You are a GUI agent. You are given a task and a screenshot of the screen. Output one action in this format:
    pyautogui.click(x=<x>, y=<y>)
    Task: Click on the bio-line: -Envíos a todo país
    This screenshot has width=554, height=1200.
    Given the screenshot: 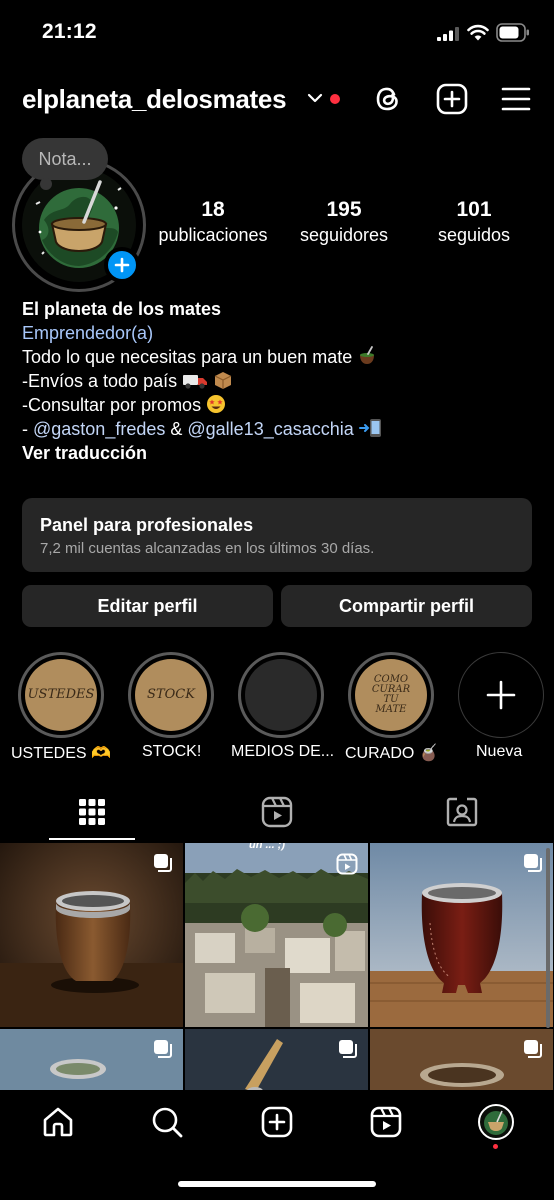 What is the action you would take?
    pyautogui.click(x=277, y=381)
    